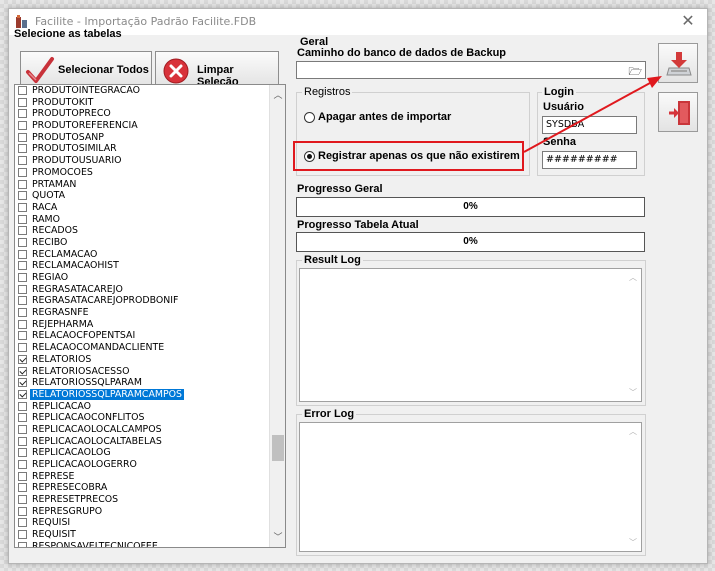 The height and width of the screenshot is (571, 715). What do you see at coordinates (589, 160) in the screenshot?
I see `password-input: #########` at bounding box center [589, 160].